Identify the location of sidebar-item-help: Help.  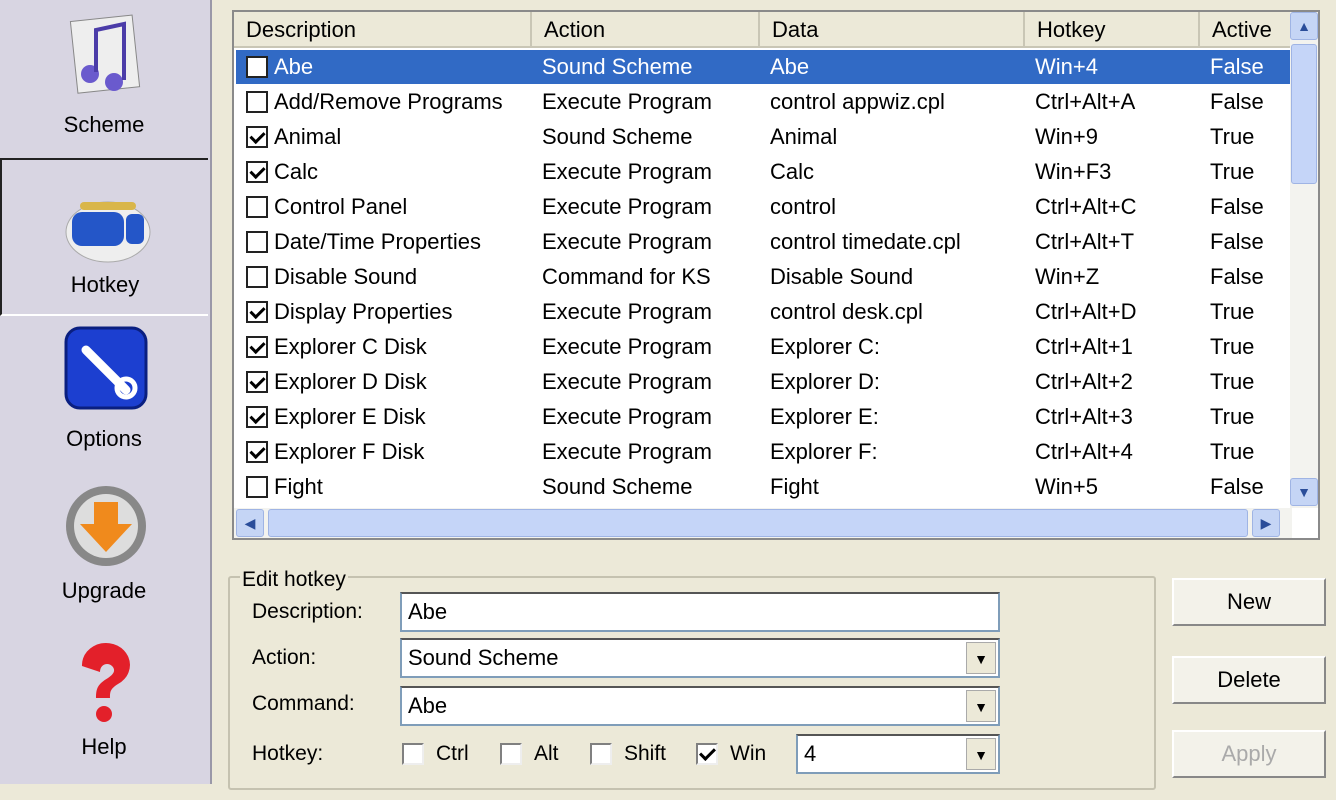
(104, 696).